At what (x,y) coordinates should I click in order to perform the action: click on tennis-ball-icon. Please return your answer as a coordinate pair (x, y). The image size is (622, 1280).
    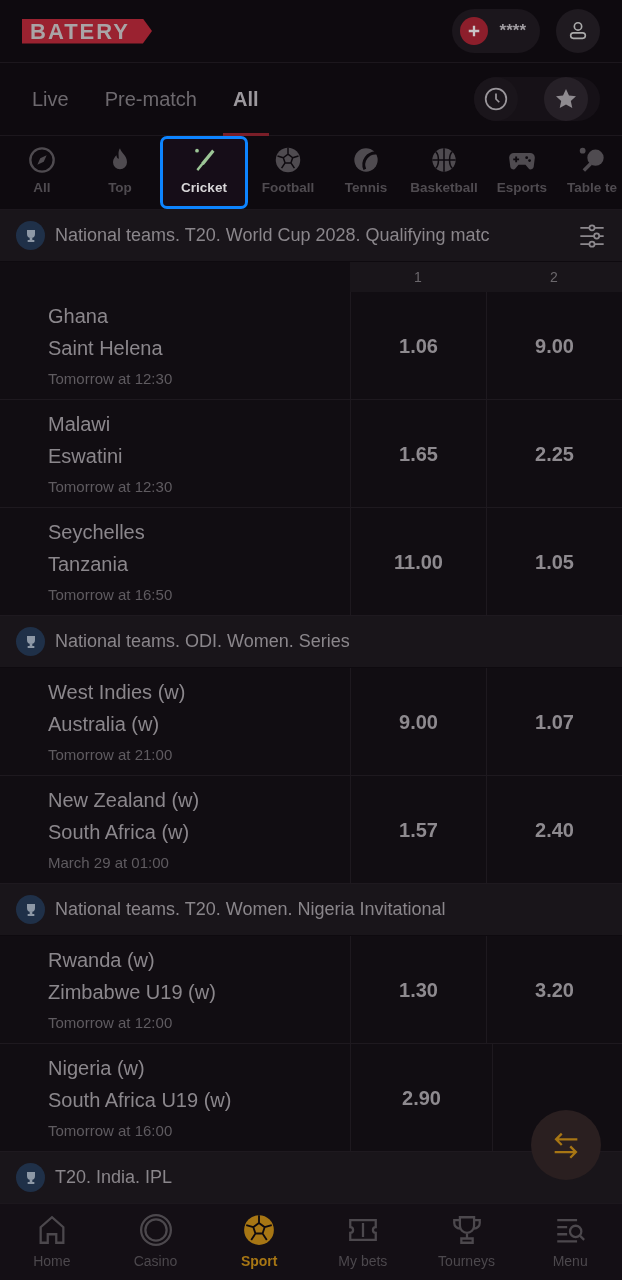
    Looking at the image, I should click on (366, 160).